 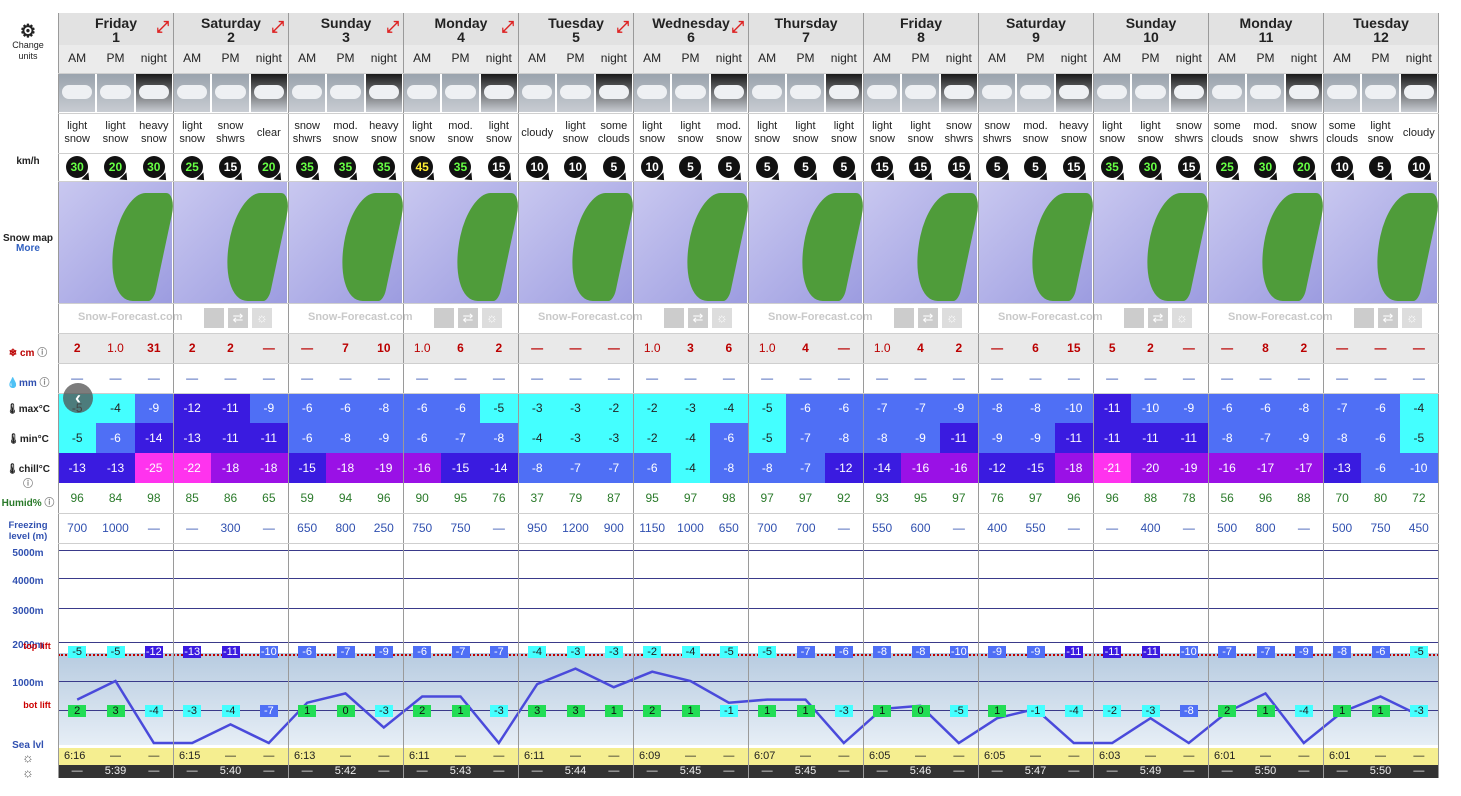 I want to click on day-date: 9, so click(x=1036, y=37).